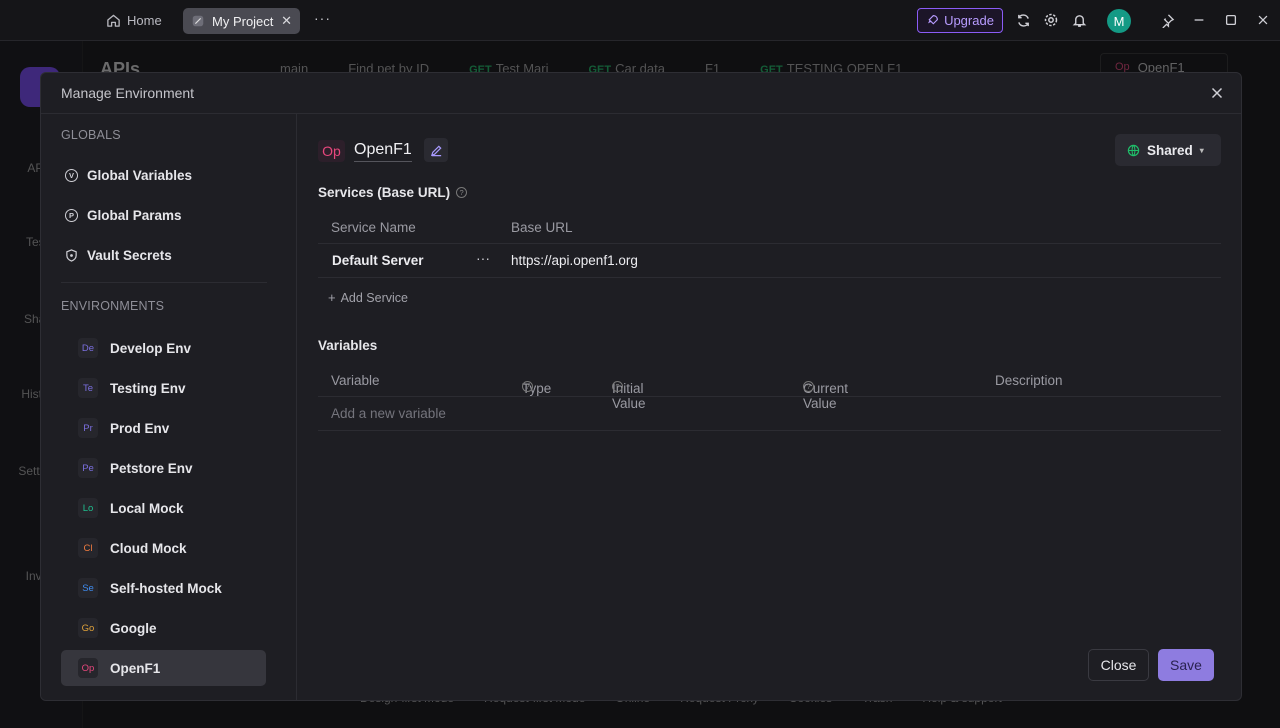 Image resolution: width=1280 pixels, height=728 pixels. I want to click on upgrade-label: Upgrade, so click(969, 20).